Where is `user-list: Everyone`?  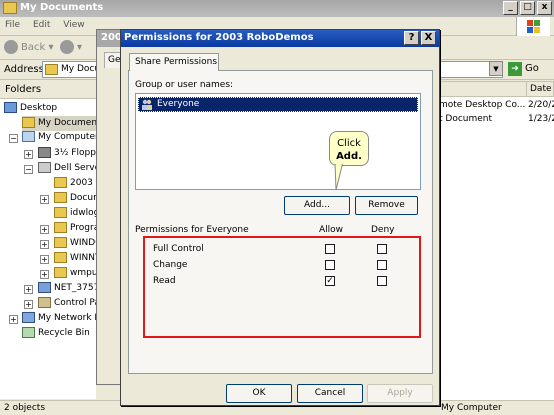 user-list: Everyone is located at coordinates (278, 141).